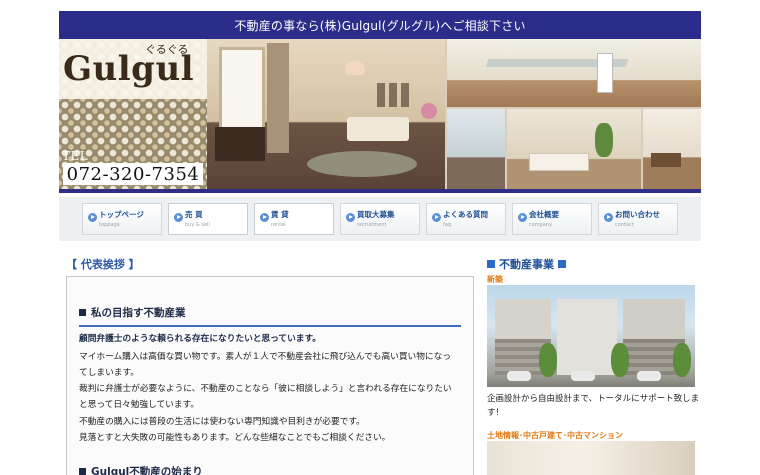 This screenshot has width=760, height=475. Describe the element at coordinates (235, 438) in the screenshot. I see `paragraph-line: 見落とすと大失敗の可能性もあります。どんな些細なことでもご相談ください。` at that location.